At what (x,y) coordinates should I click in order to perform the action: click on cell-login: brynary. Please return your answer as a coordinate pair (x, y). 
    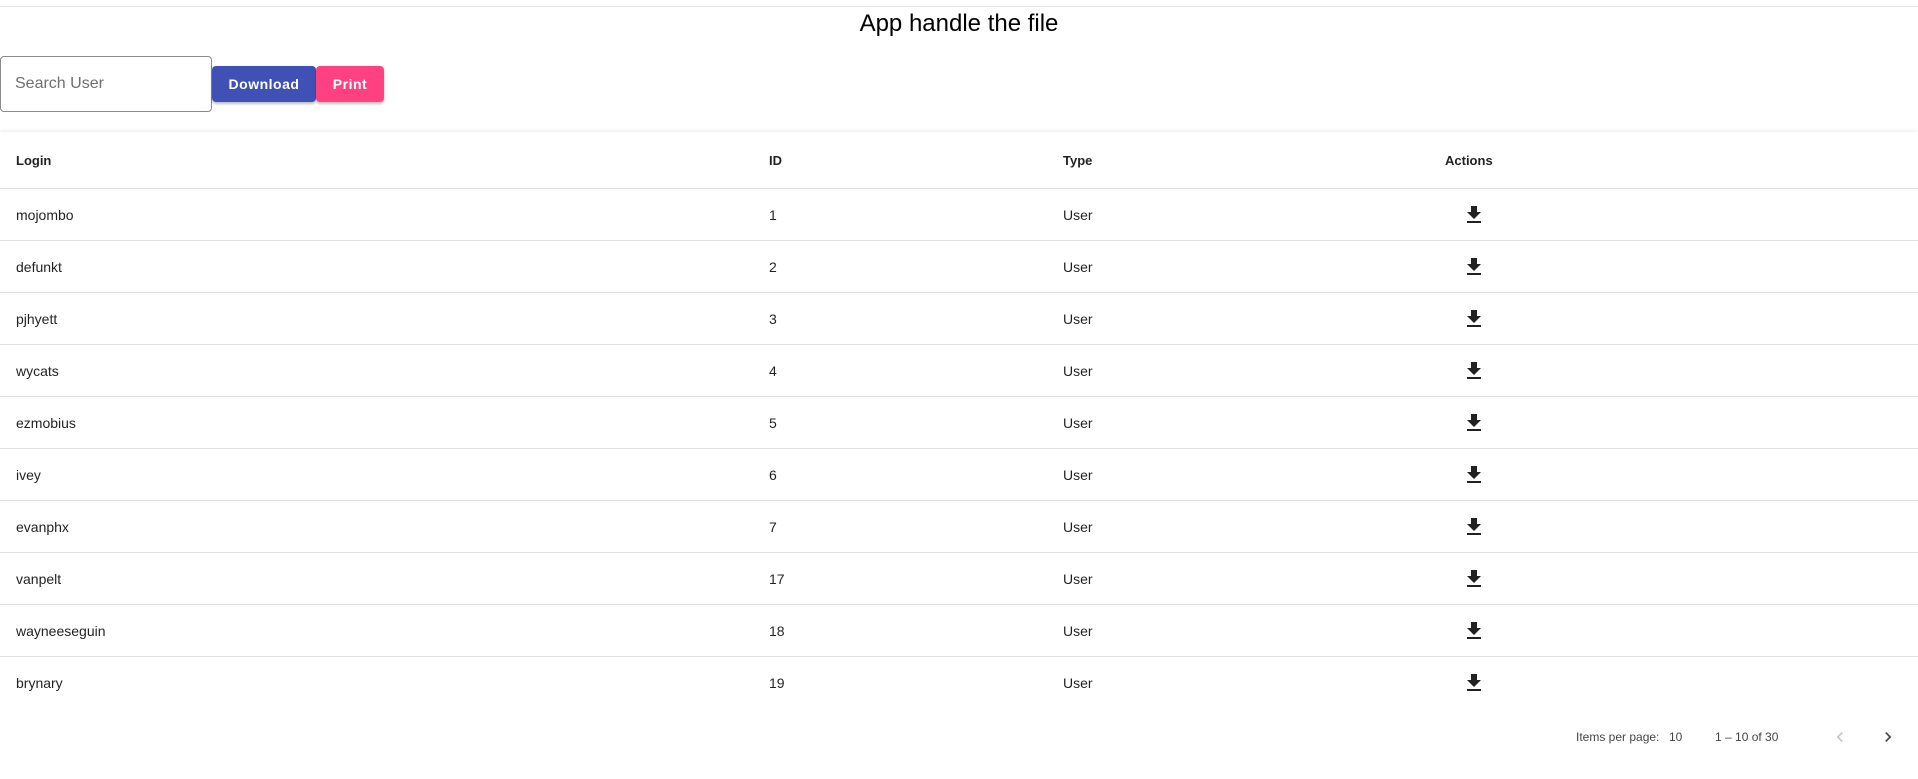
    Looking at the image, I should click on (39, 682).